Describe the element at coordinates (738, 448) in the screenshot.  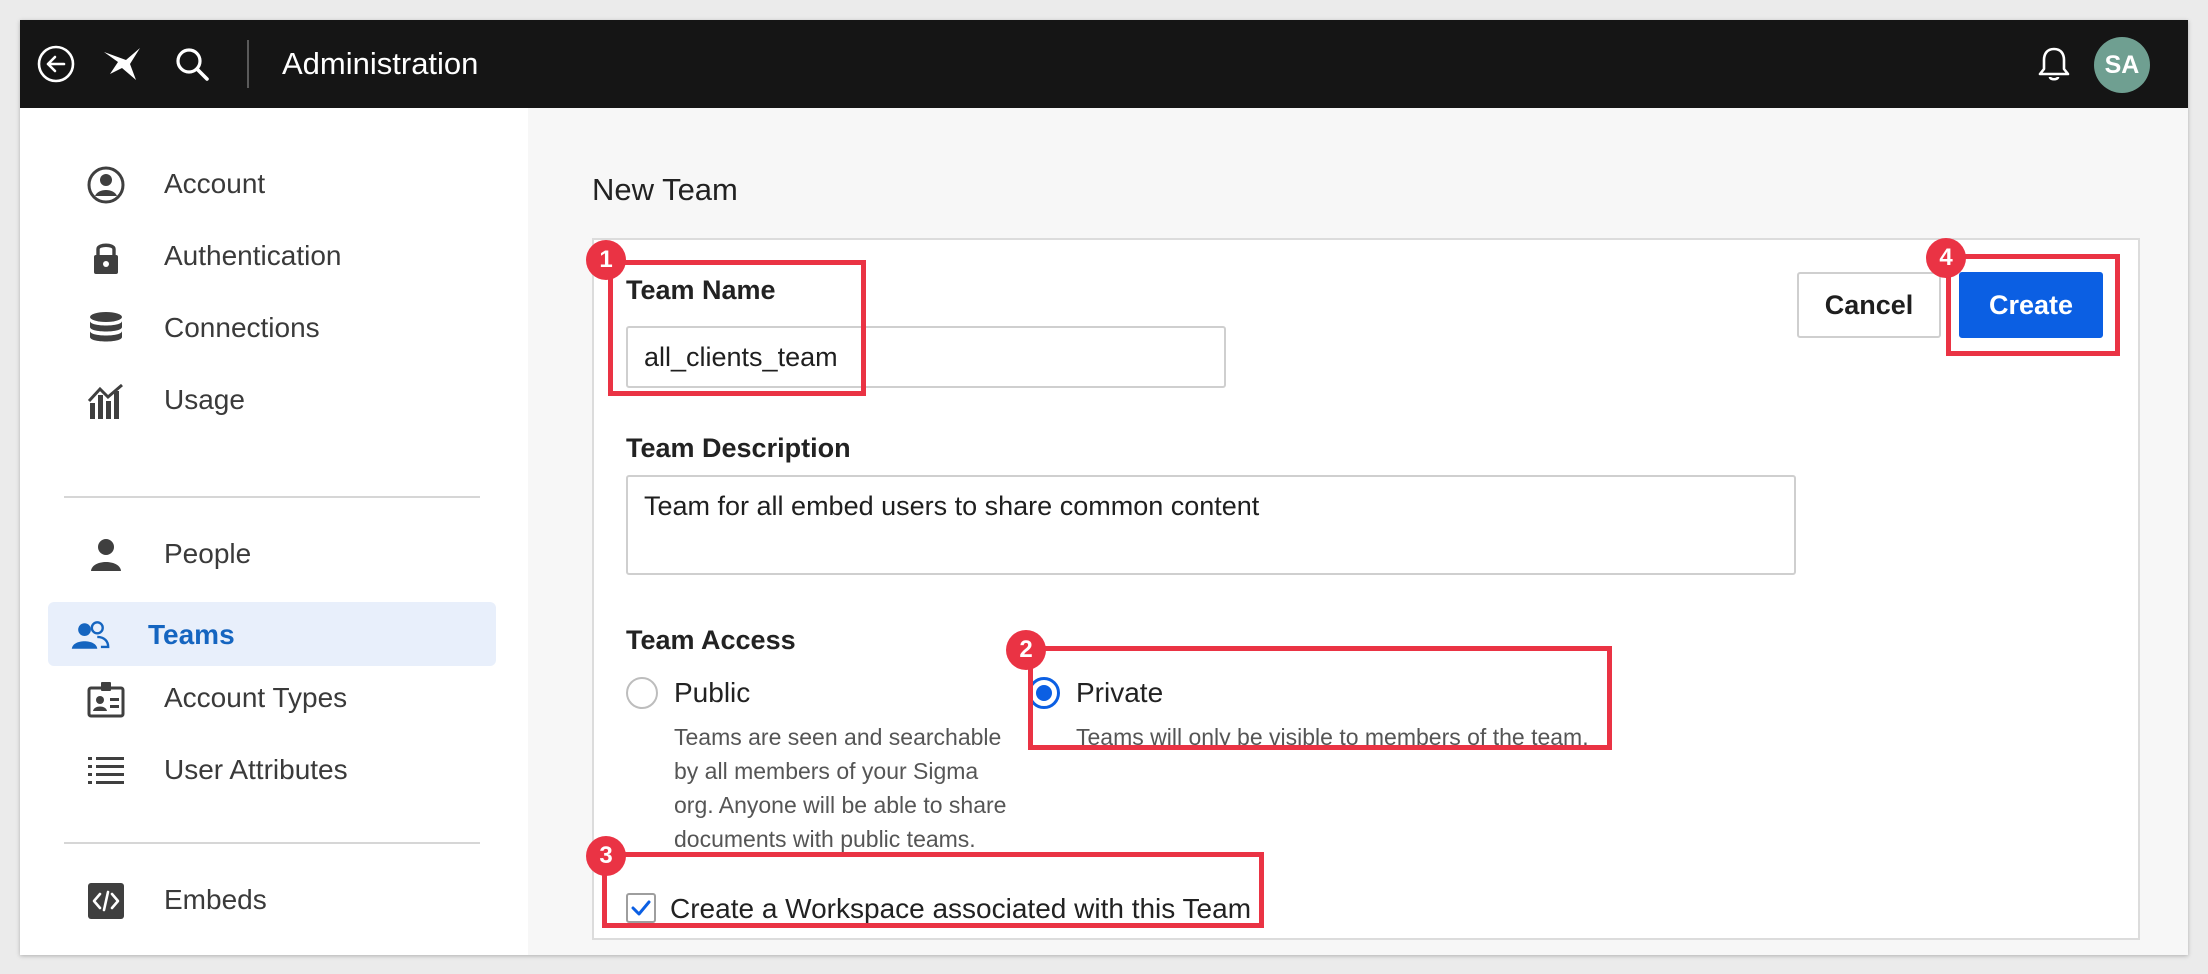
I see `team-description-label: Team Description` at that location.